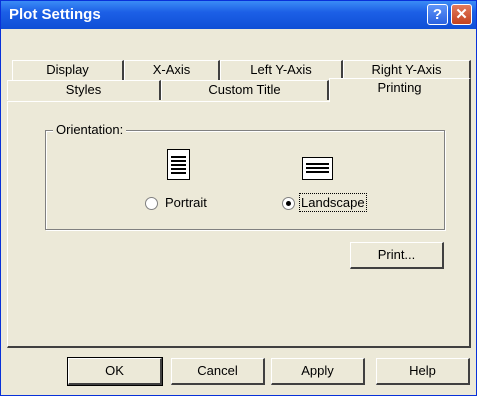 Image resolution: width=477 pixels, height=396 pixels. I want to click on portrait-document-icon, so click(178, 164).